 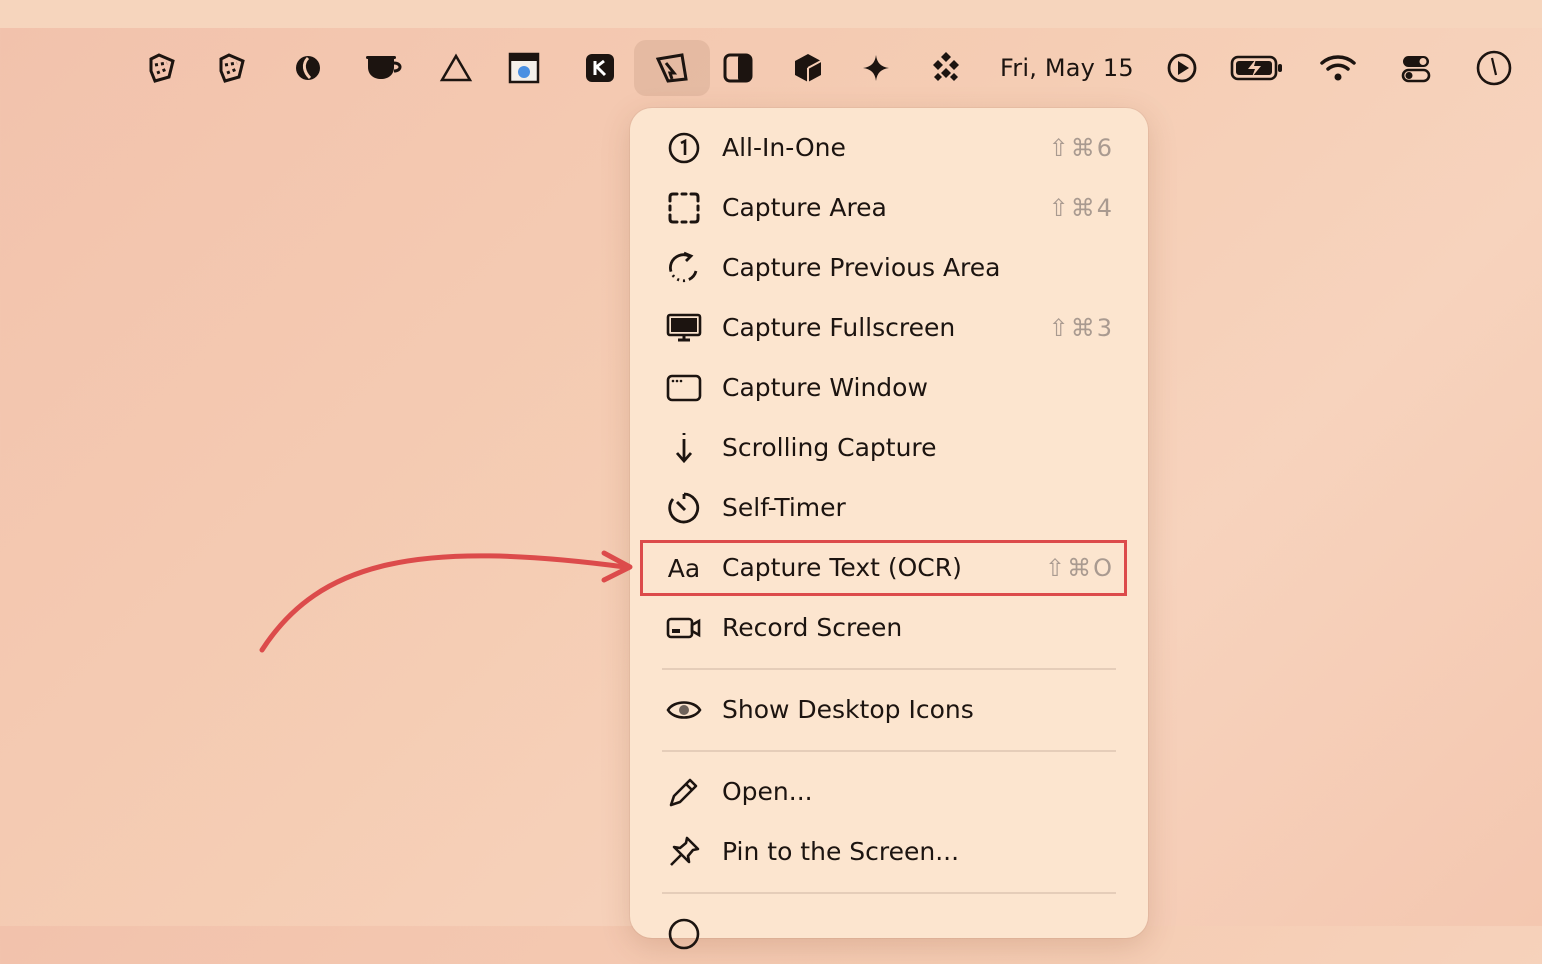 I want to click on menu-item-capture-area: Capture Area ⇧⌘4, so click(x=889, y=208).